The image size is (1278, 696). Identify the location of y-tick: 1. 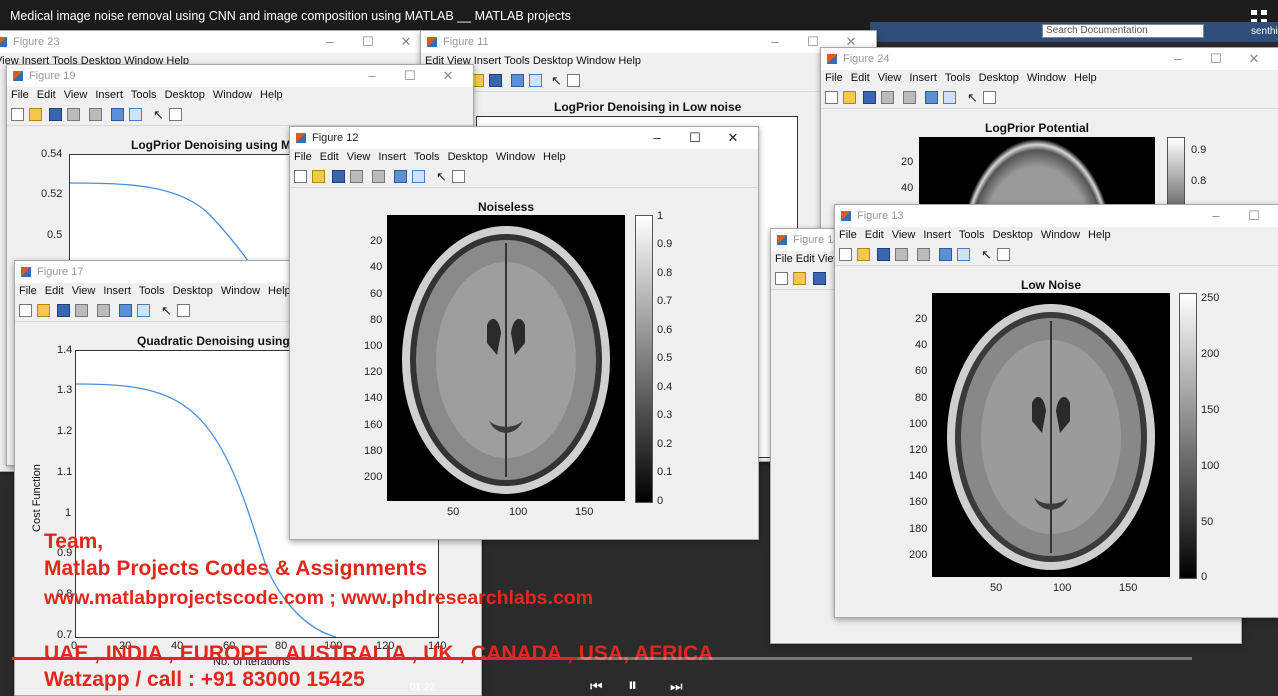
(68, 513).